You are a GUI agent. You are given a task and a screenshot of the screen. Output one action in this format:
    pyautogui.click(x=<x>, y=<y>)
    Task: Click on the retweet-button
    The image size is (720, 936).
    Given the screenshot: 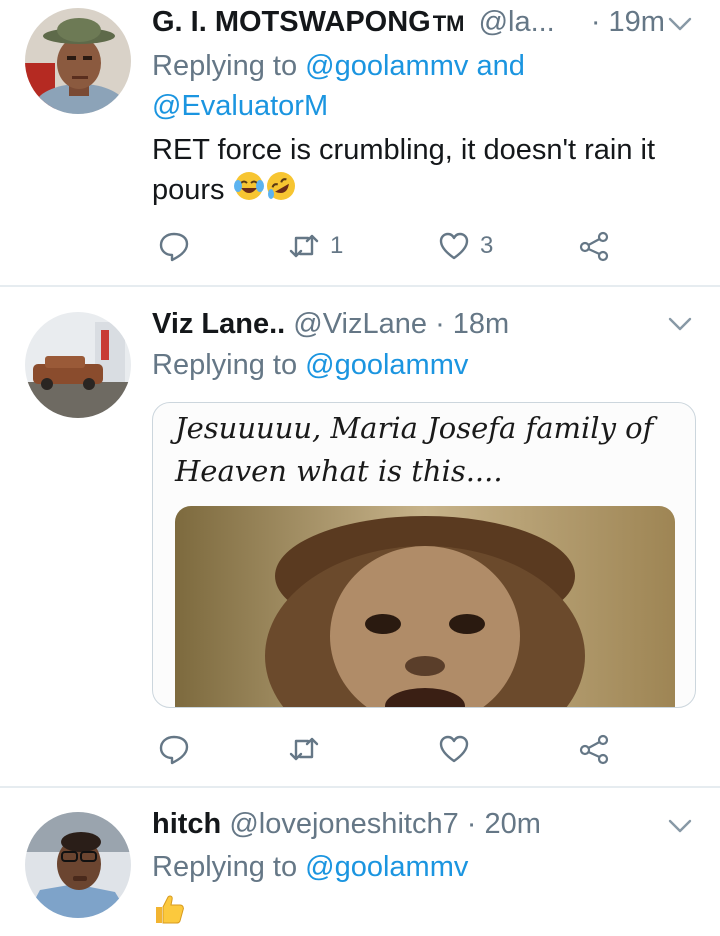 What is the action you would take?
    pyautogui.click(x=304, y=749)
    